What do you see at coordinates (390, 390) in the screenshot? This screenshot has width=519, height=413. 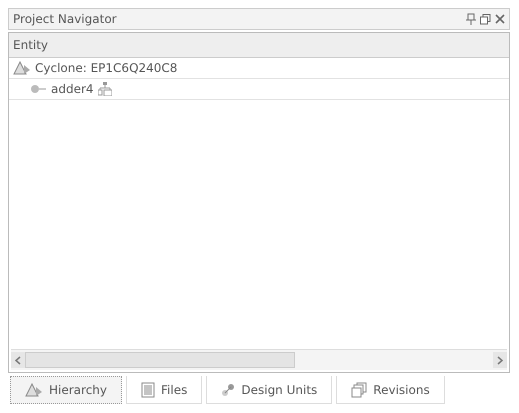 I see `tab: Revisions` at bounding box center [390, 390].